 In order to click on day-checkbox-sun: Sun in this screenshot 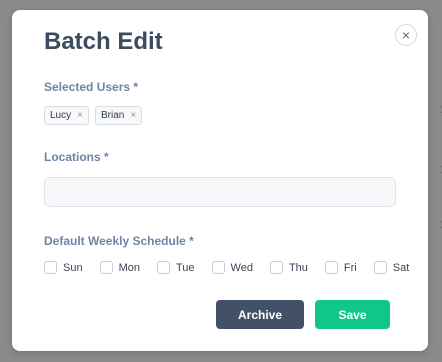, I will do `click(63, 267)`.